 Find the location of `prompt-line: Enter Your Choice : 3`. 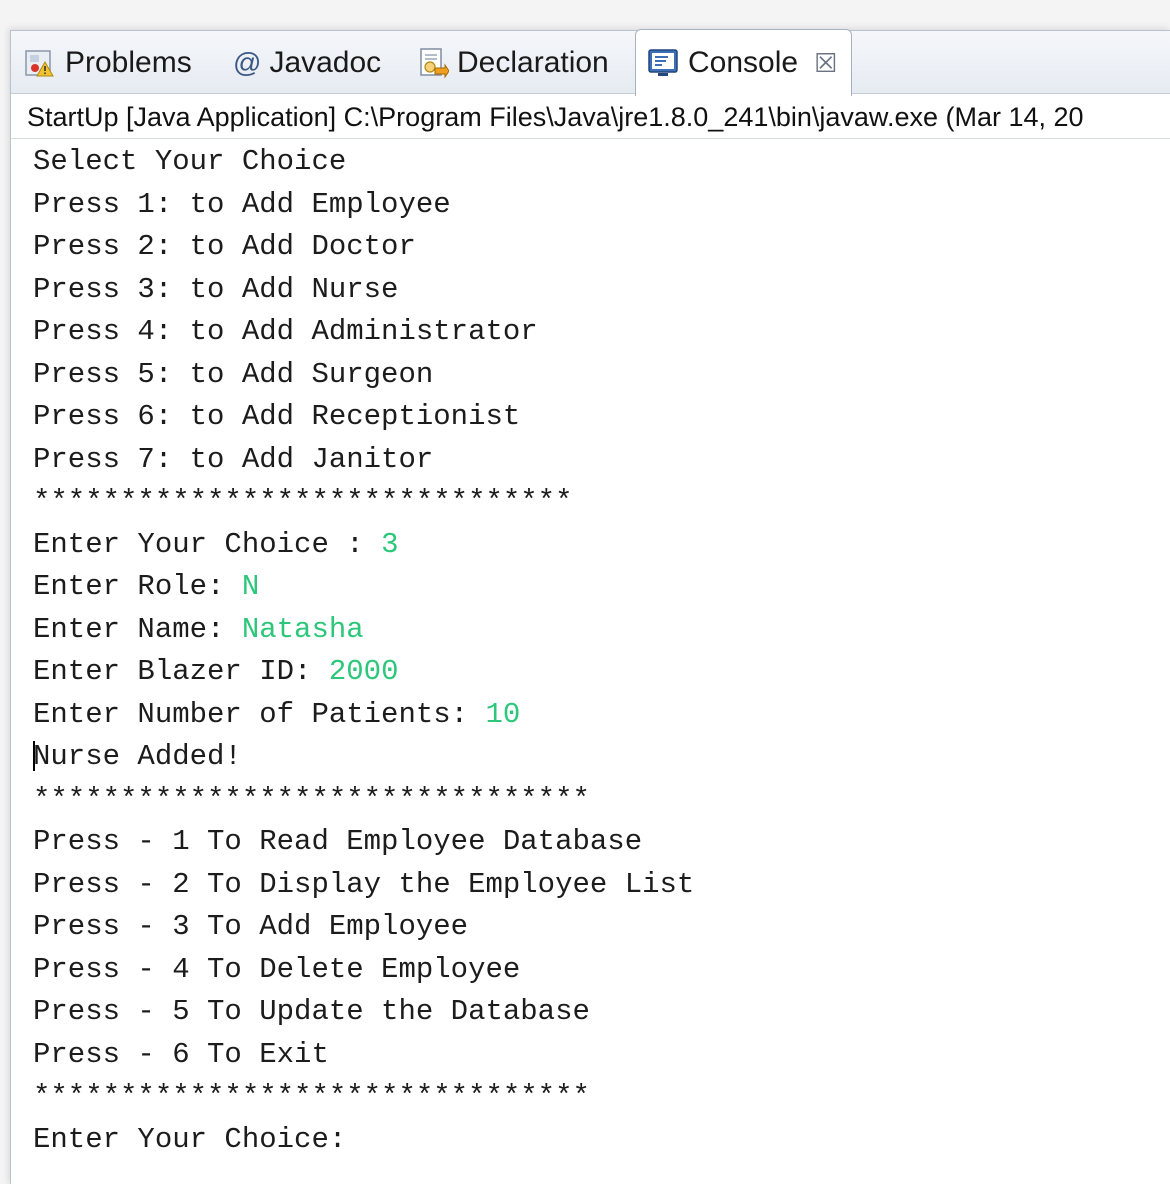

prompt-line: Enter Your Choice : 3 is located at coordinates (598, 545).